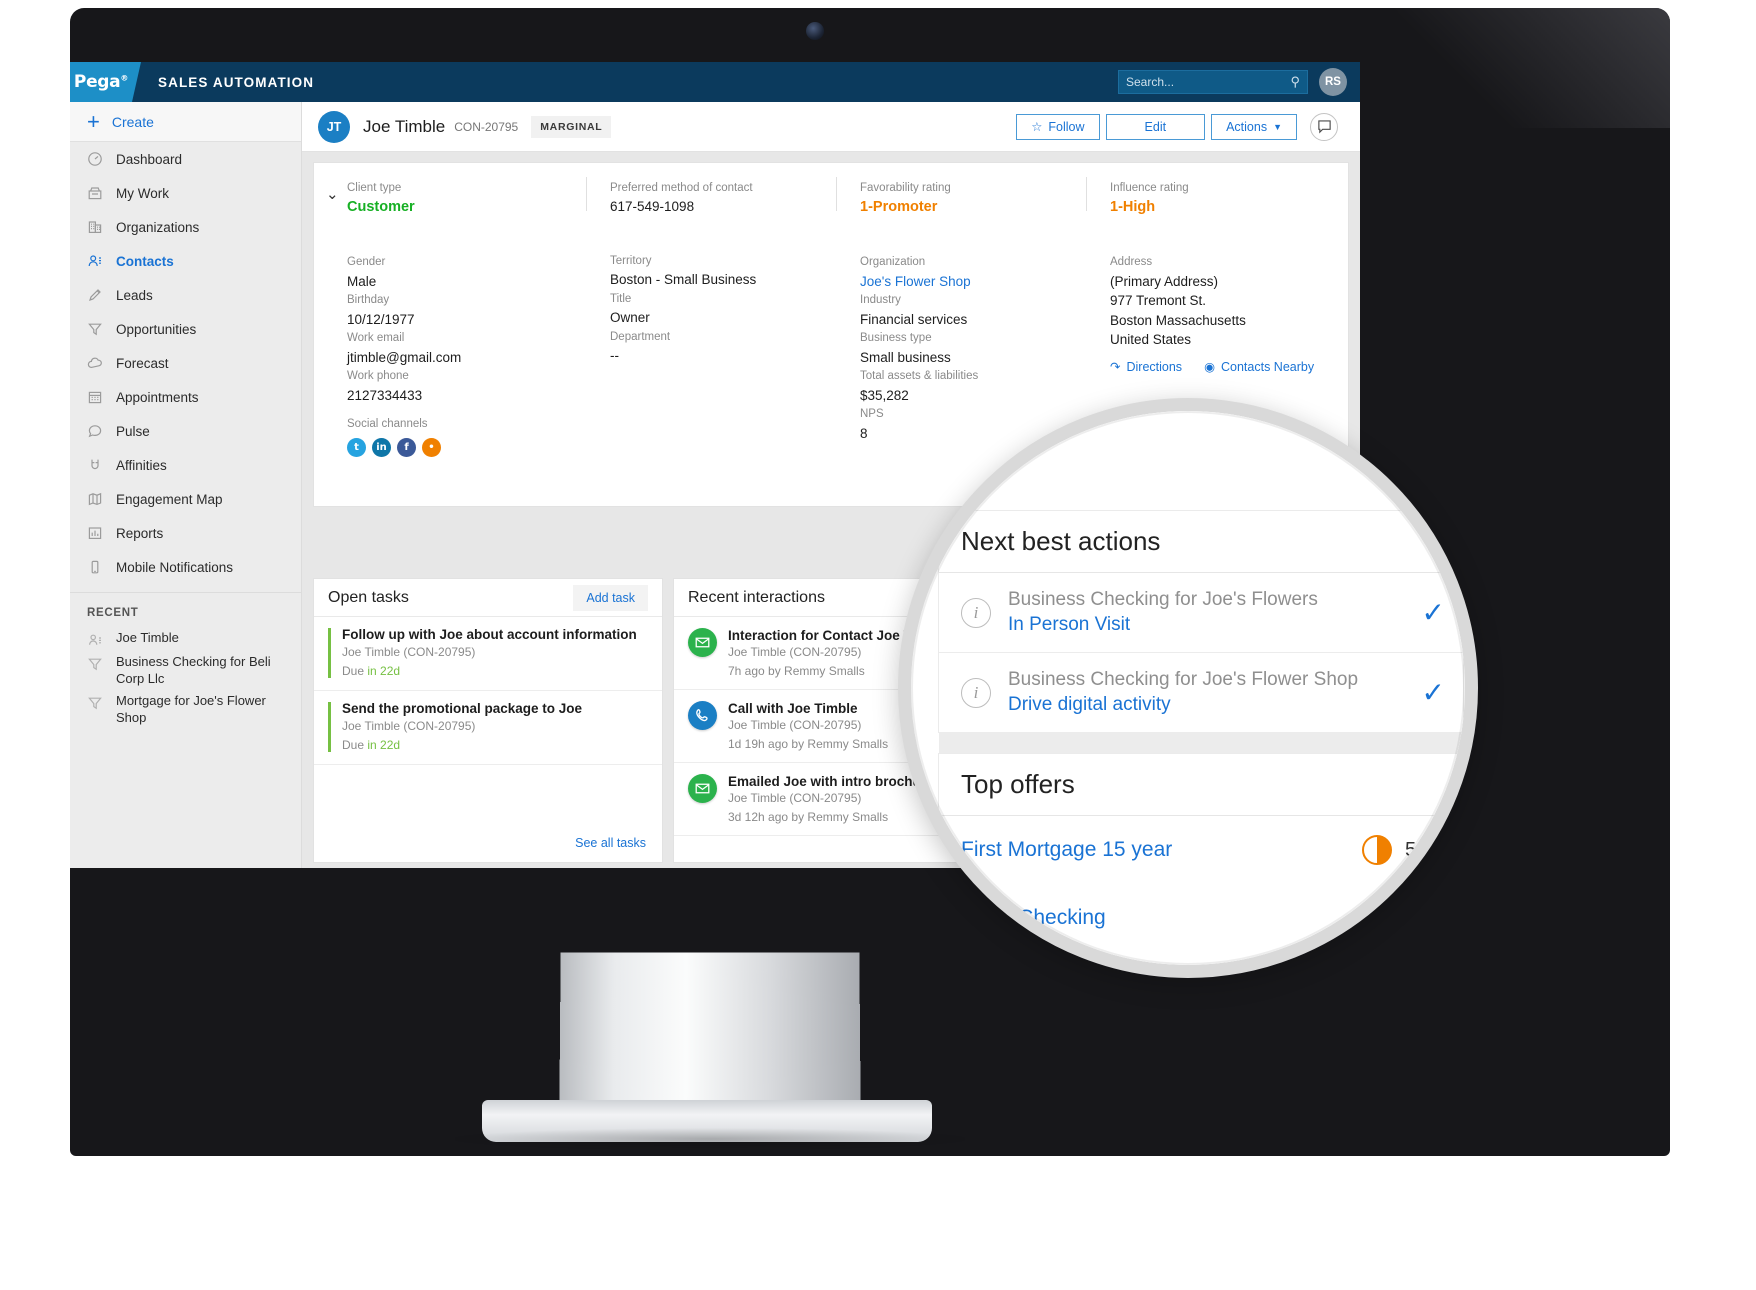 This screenshot has width=1756, height=1290. Describe the element at coordinates (1115, 367) in the screenshot. I see `directions-icon: ↷` at that location.